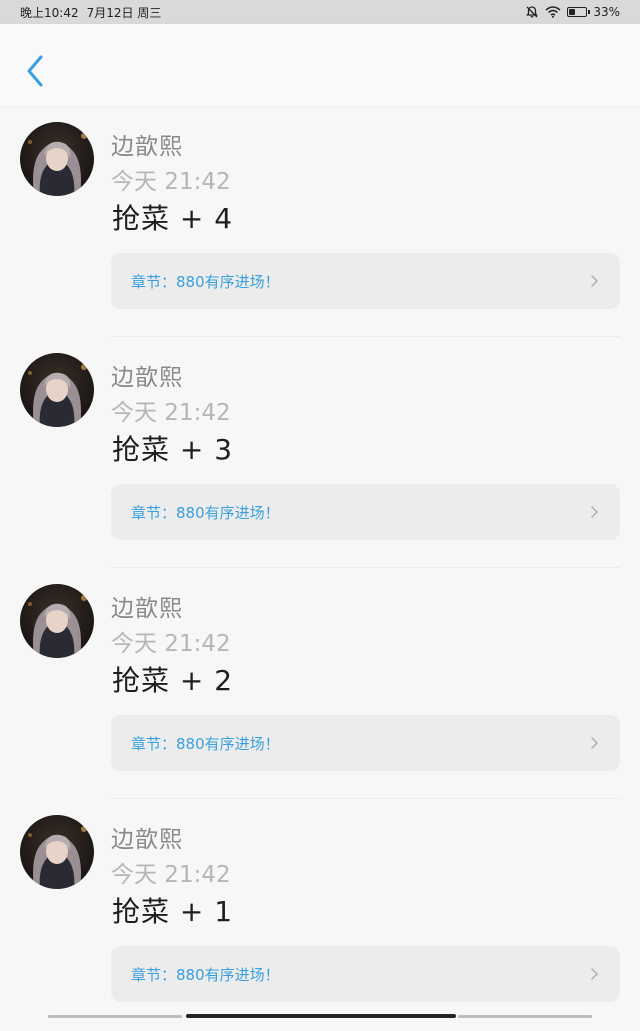  Describe the element at coordinates (577, 12) in the screenshot. I see `battery-icon` at that location.